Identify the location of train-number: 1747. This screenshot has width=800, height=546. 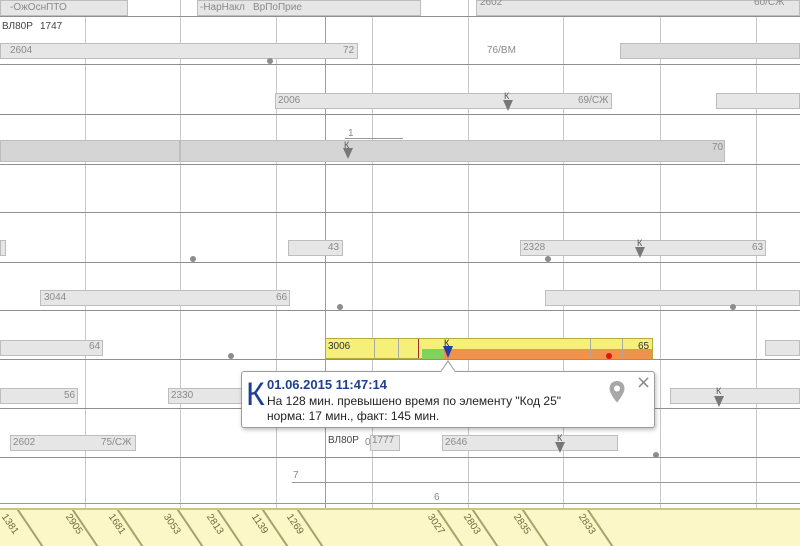
(51, 26).